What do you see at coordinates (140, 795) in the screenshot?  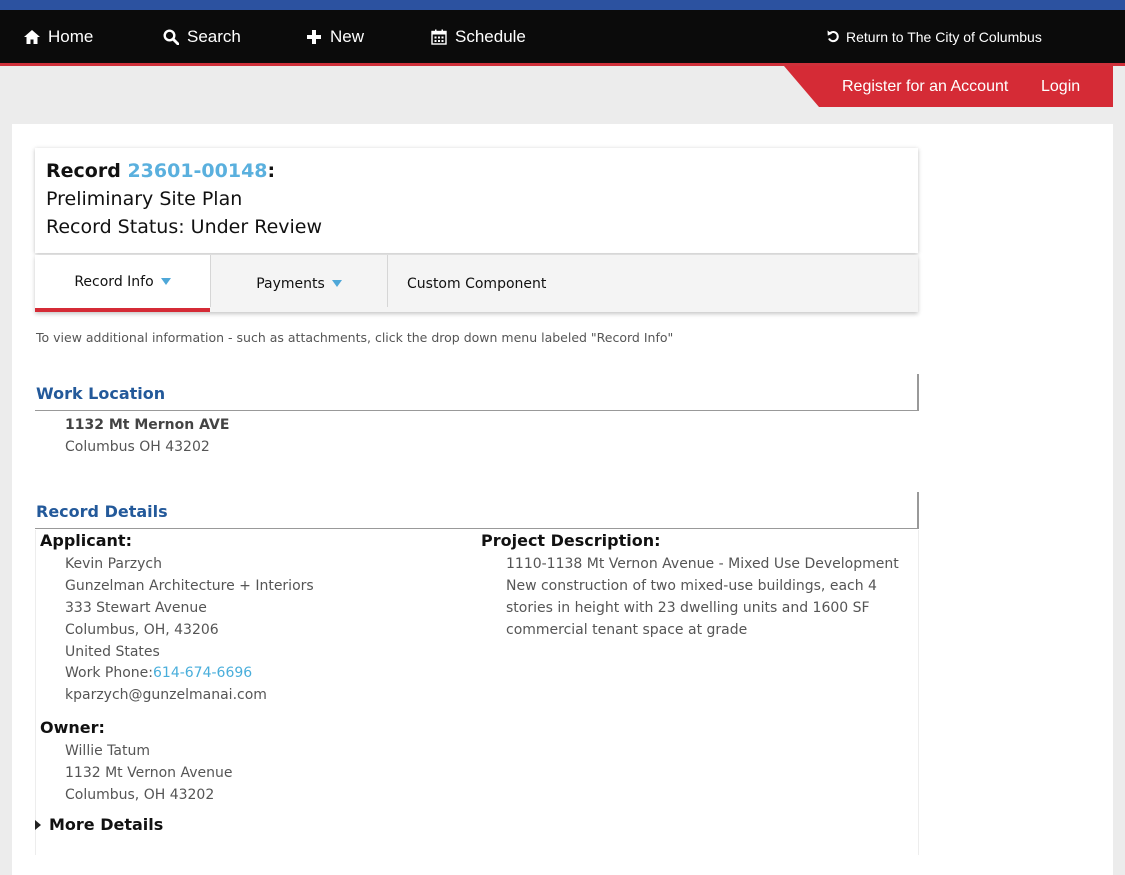 I see `owner-city: Columbus, OH 43202` at bounding box center [140, 795].